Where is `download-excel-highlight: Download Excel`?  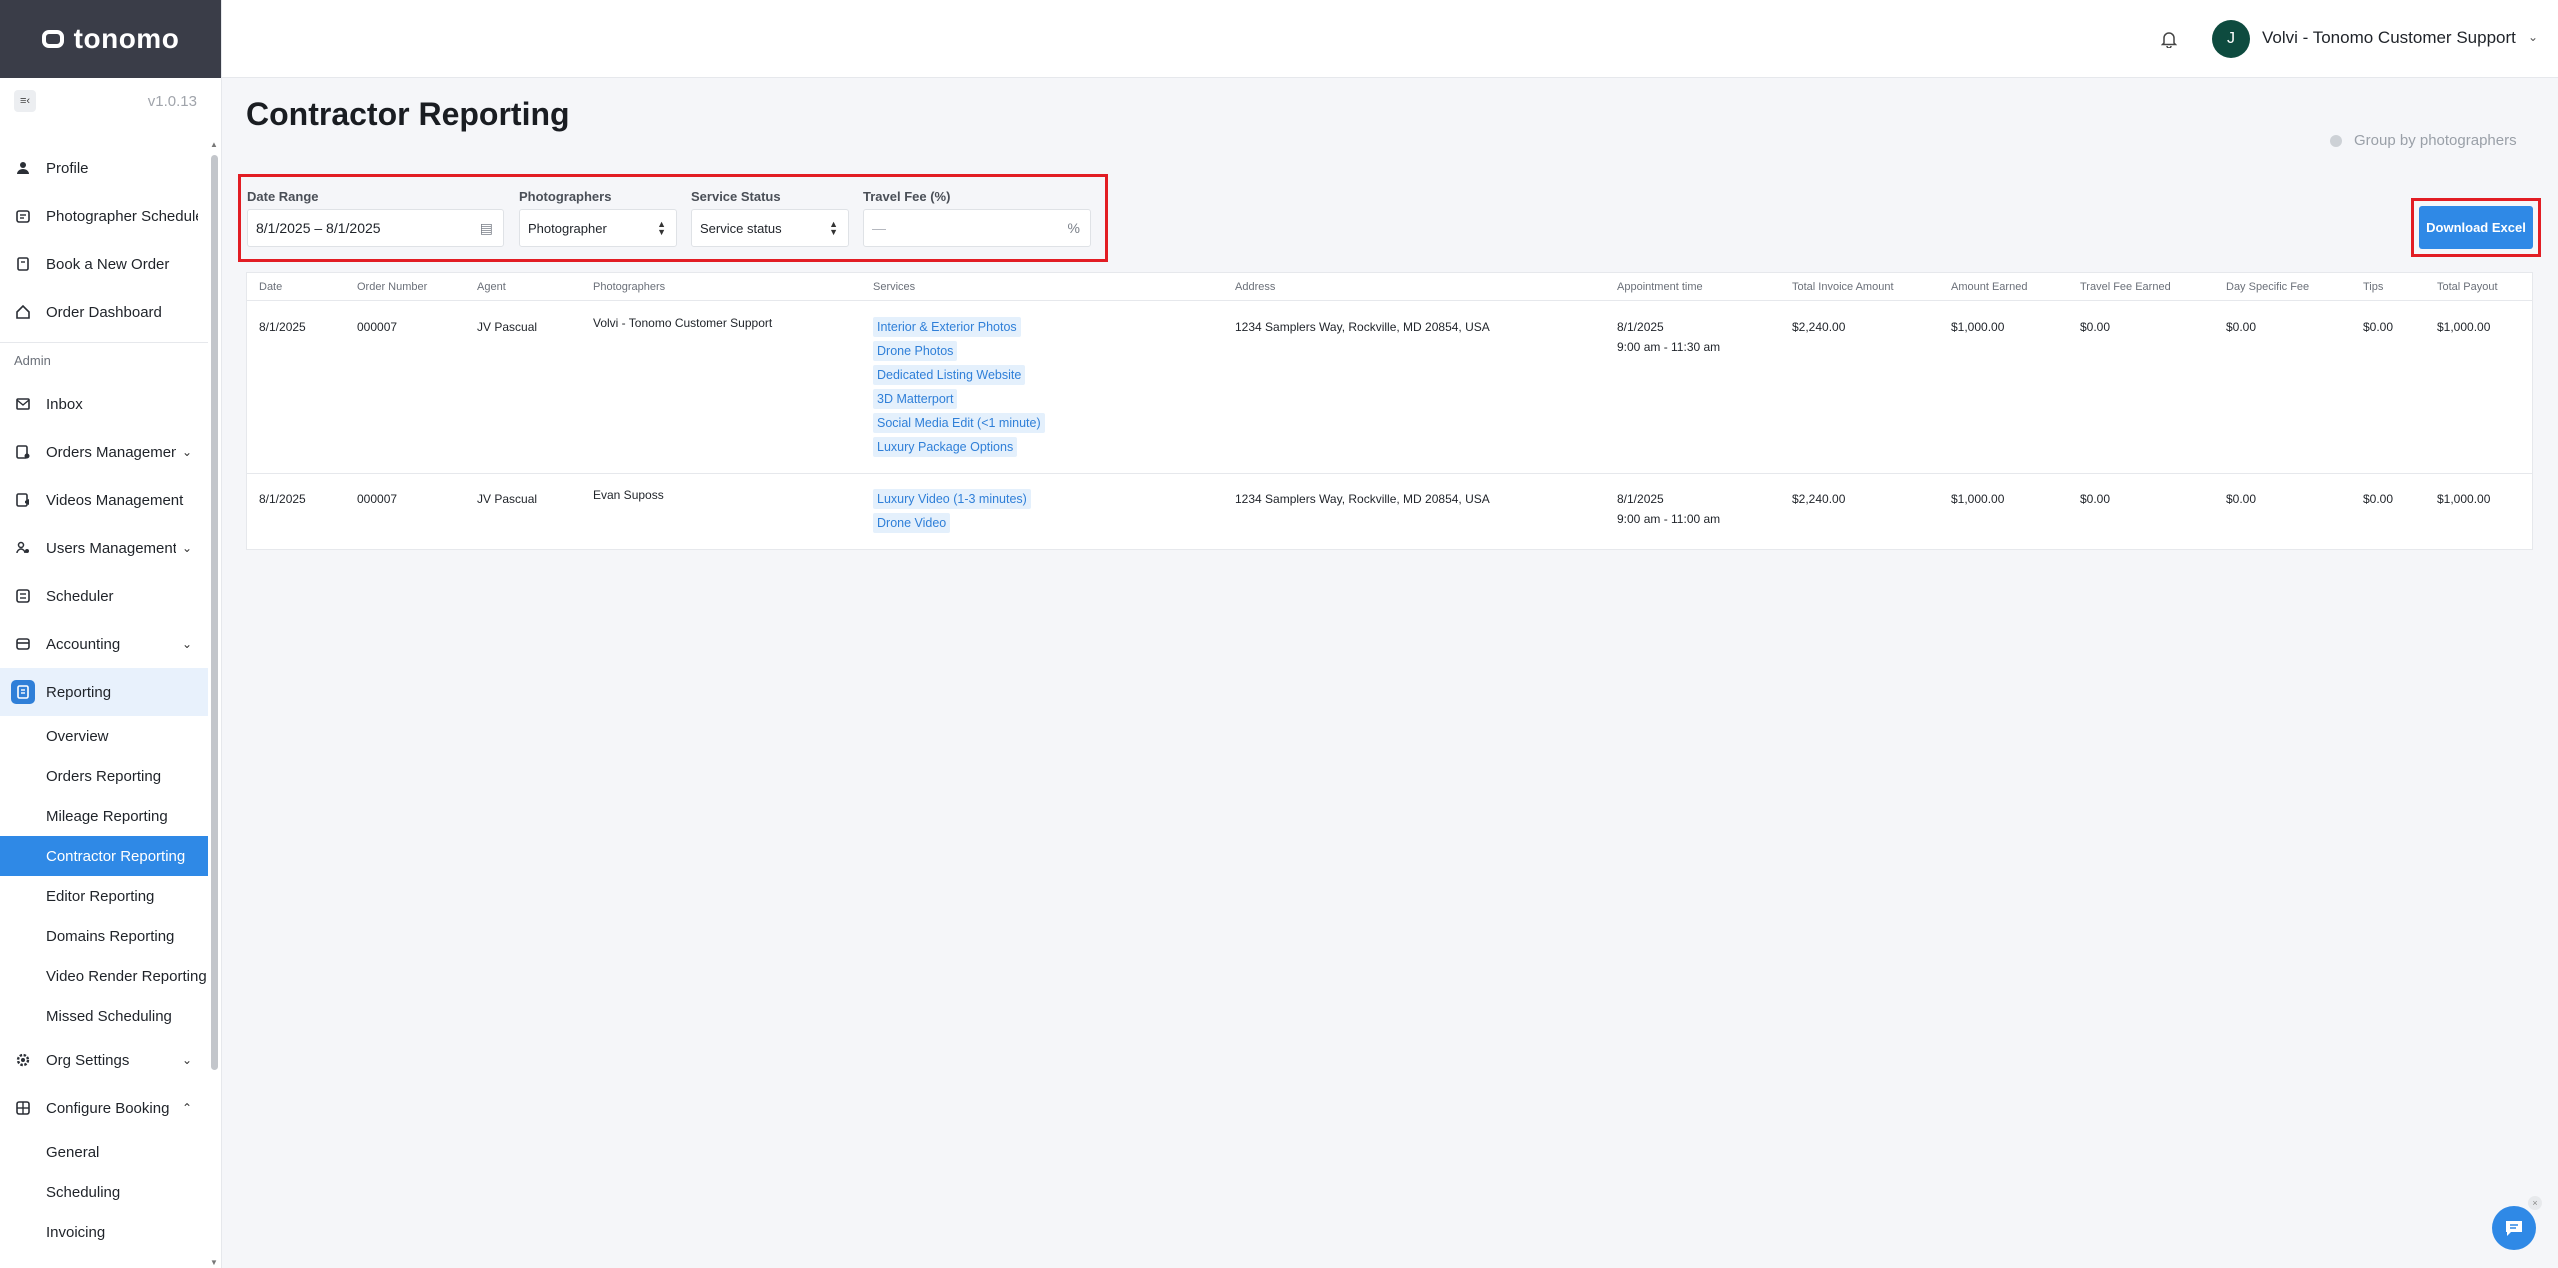 download-excel-highlight: Download Excel is located at coordinates (2476, 227).